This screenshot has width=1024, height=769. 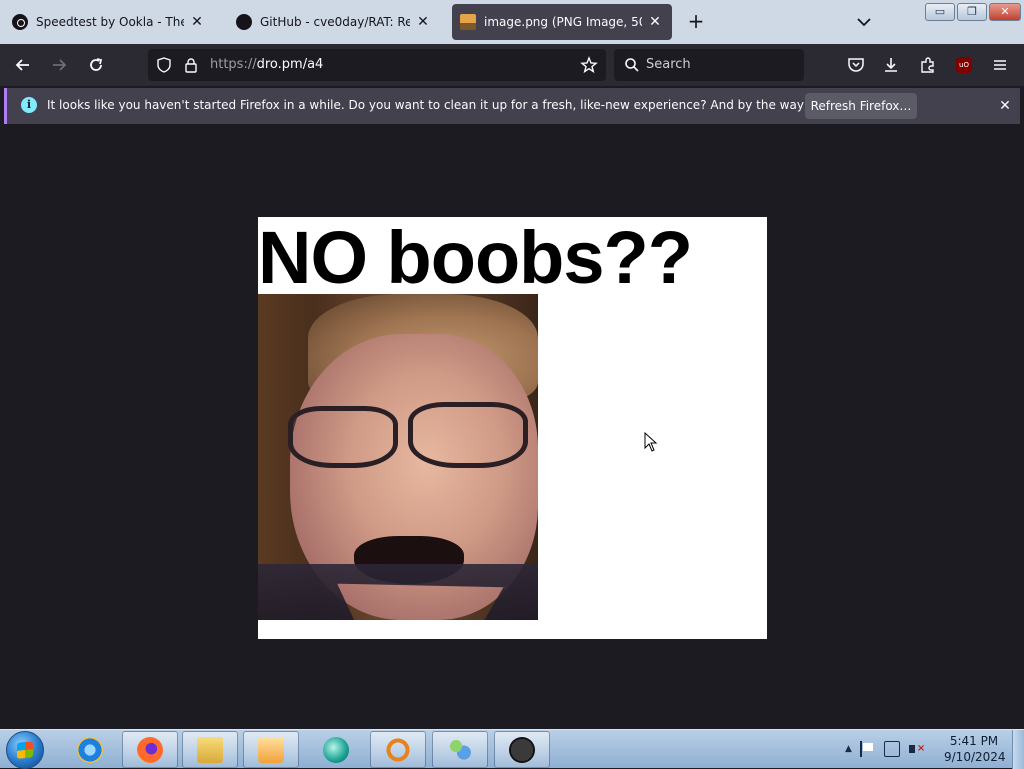 I want to click on system-tray: ▲ ×, so click(x=885, y=749).